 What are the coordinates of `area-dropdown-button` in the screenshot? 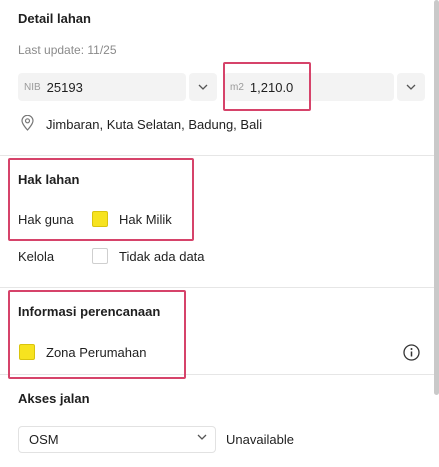 It's located at (411, 87).